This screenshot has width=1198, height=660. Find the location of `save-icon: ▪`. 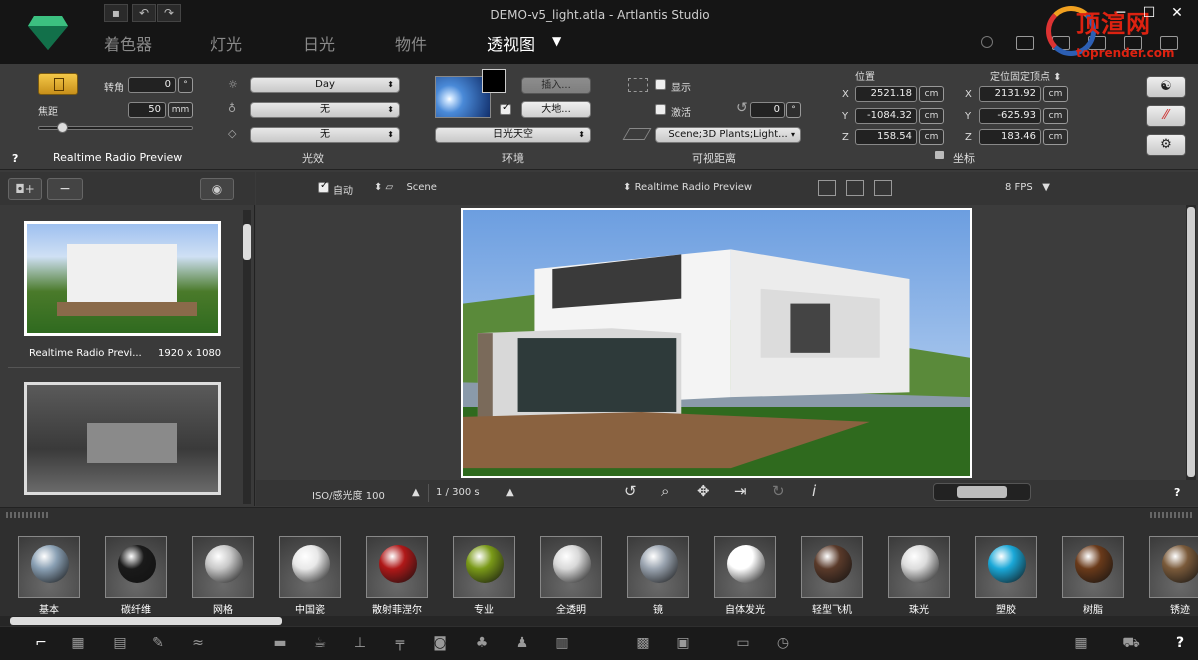

save-icon: ▪ is located at coordinates (116, 13).